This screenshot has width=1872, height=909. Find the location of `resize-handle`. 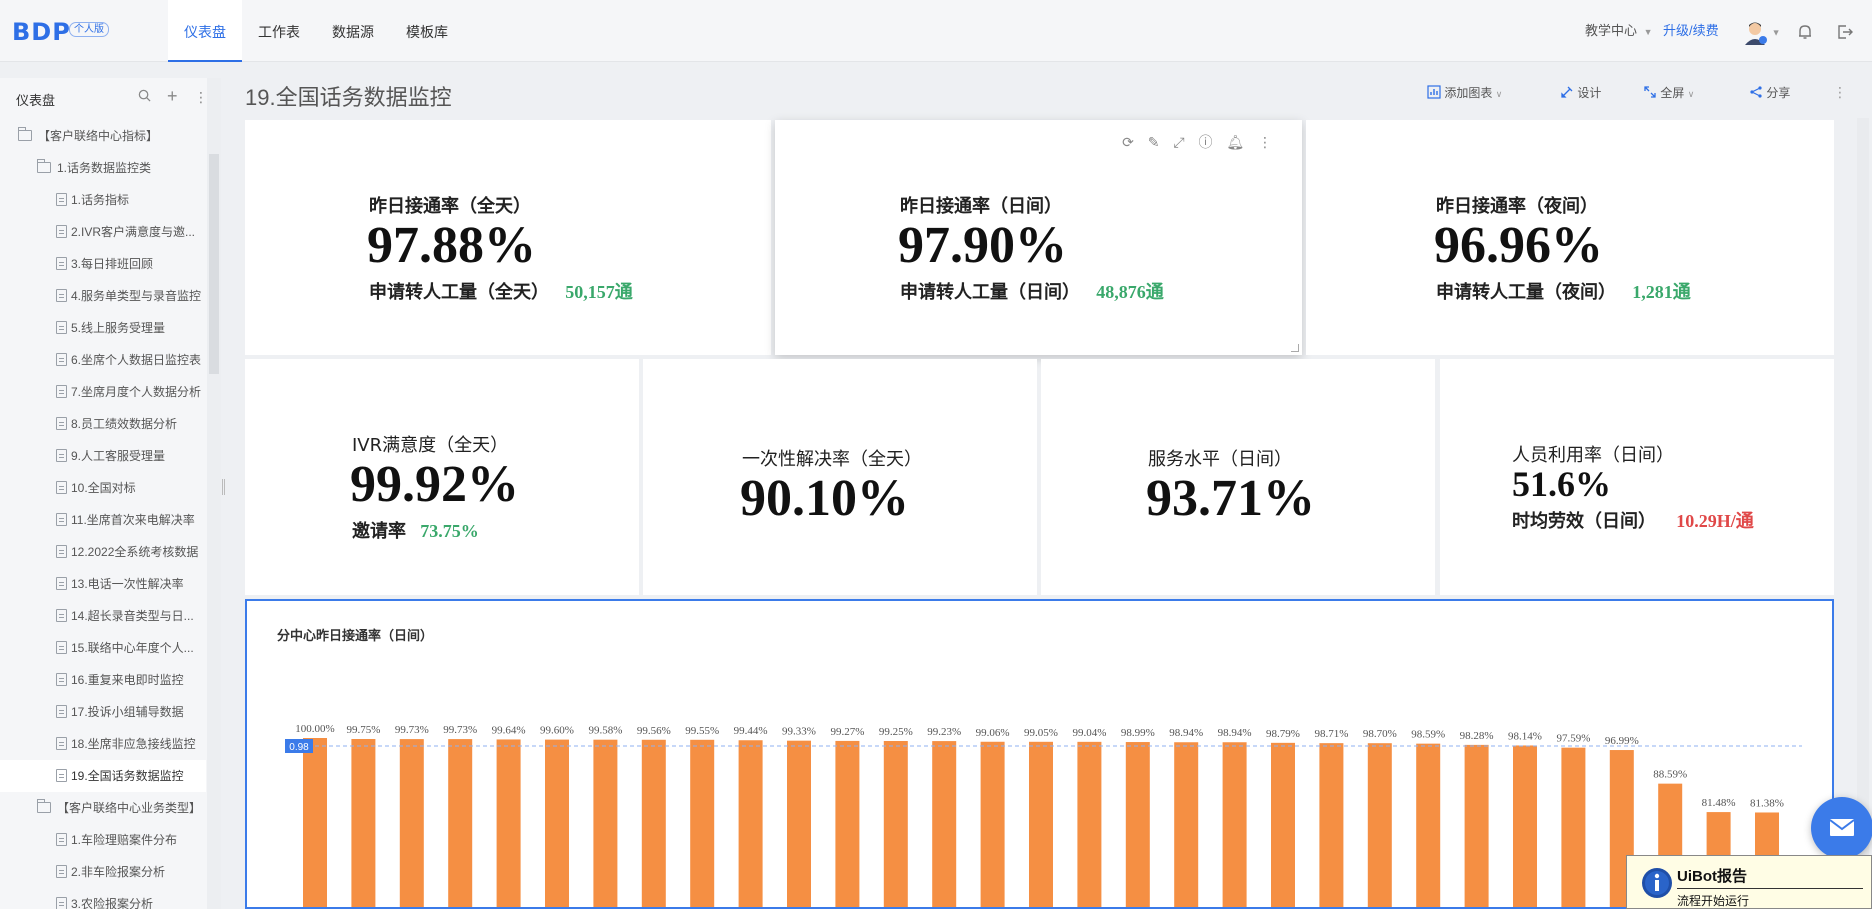

resize-handle is located at coordinates (1295, 348).